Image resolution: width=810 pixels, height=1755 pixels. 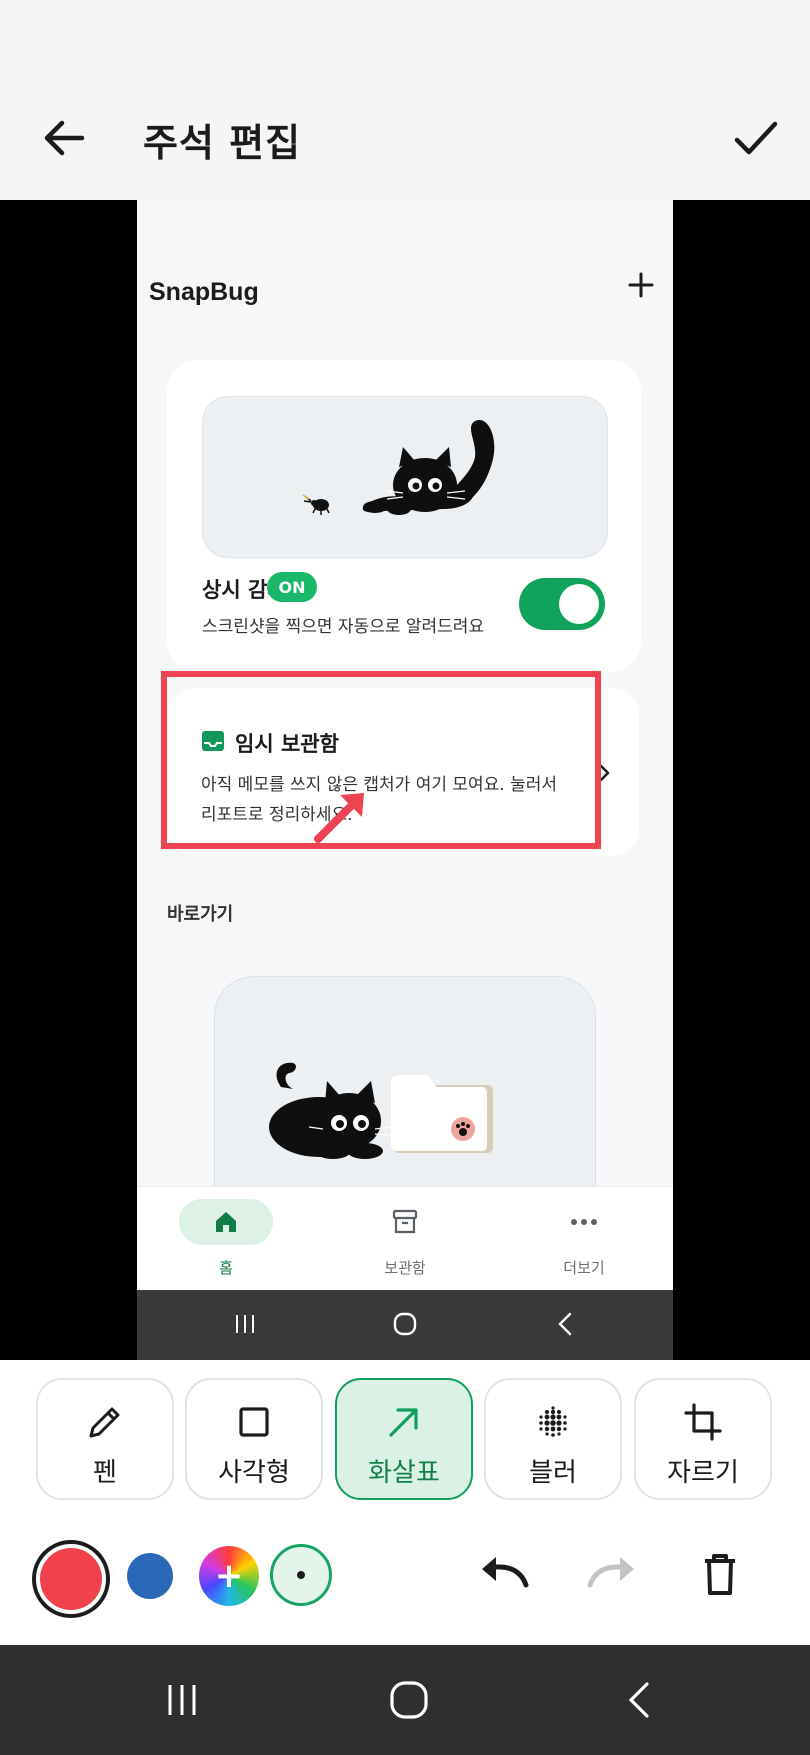 I want to click on shortcut-section-label: 바로가기, so click(x=200, y=914).